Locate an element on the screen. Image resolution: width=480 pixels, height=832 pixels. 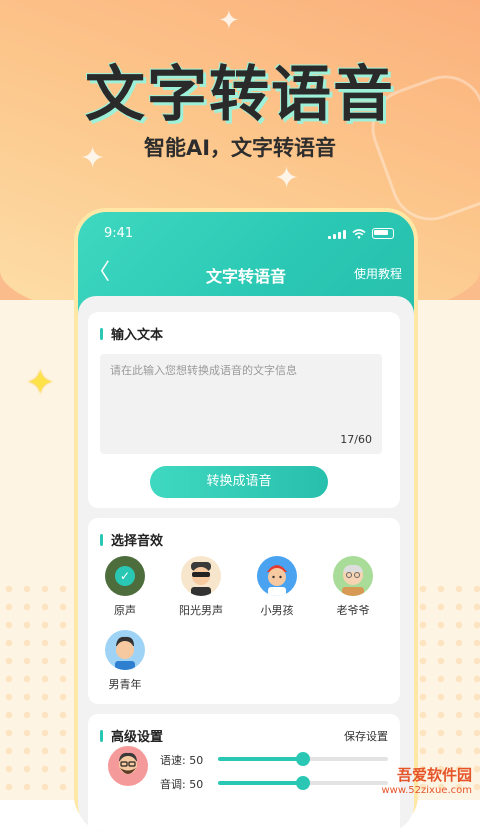
speed-slider-fill is located at coordinates (260, 759).